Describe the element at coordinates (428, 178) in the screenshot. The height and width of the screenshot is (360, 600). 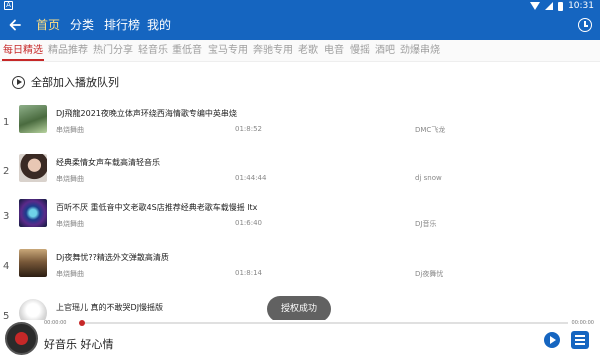
I see `song-artist: dj snow` at that location.